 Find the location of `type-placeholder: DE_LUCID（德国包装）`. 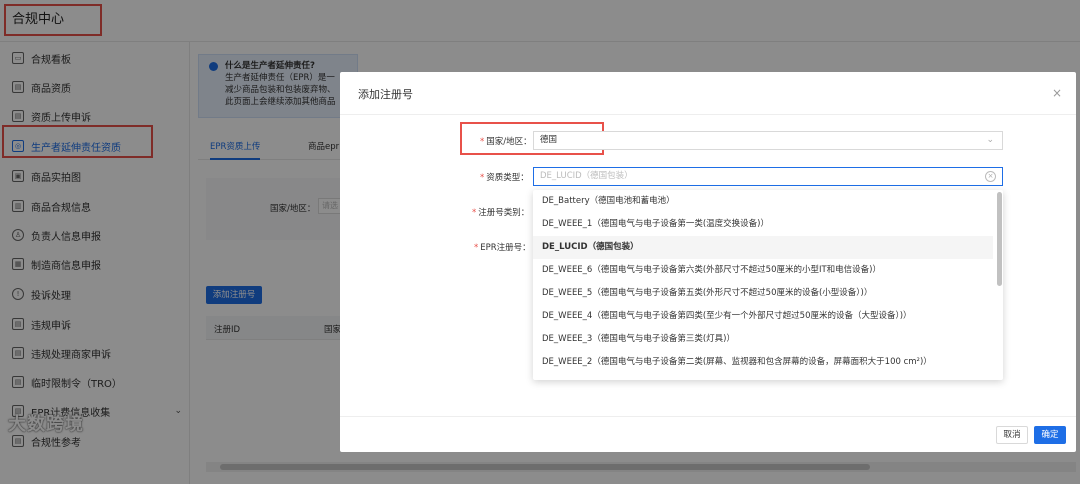

type-placeholder: DE_LUCID（德国包装） is located at coordinates (586, 176).